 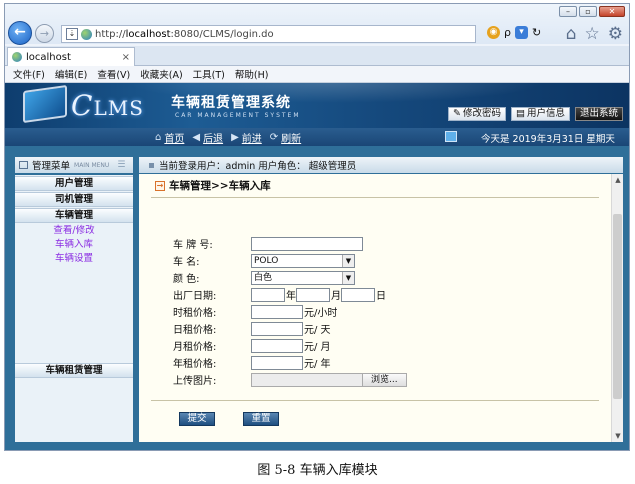 What do you see at coordinates (618, 180) in the screenshot?
I see `scroll-up-icon: ▲` at bounding box center [618, 180].